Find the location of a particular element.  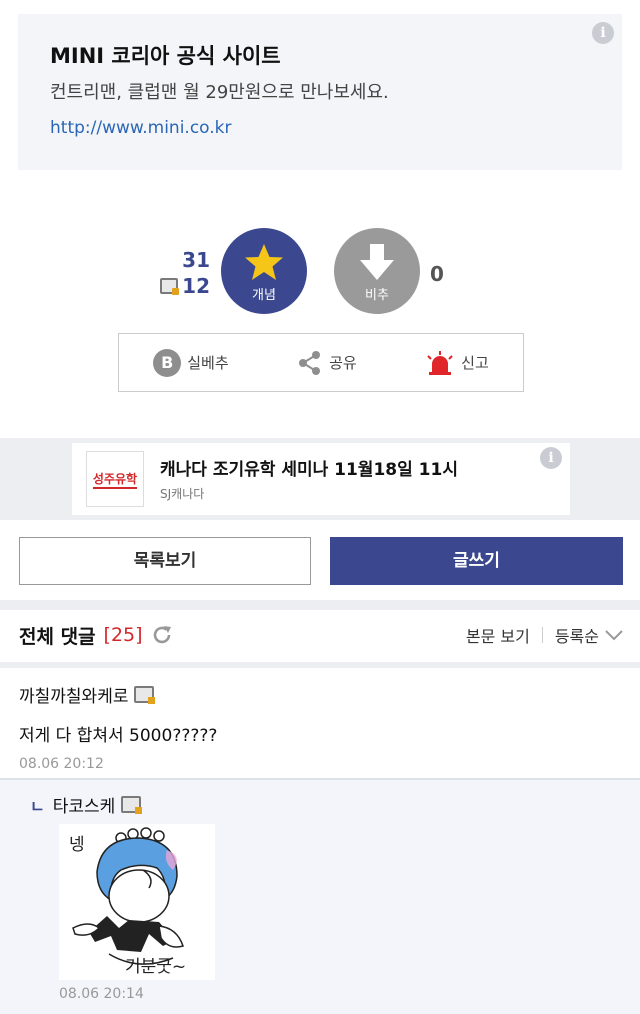

best-recommend-label: 실베추 is located at coordinates (208, 363).